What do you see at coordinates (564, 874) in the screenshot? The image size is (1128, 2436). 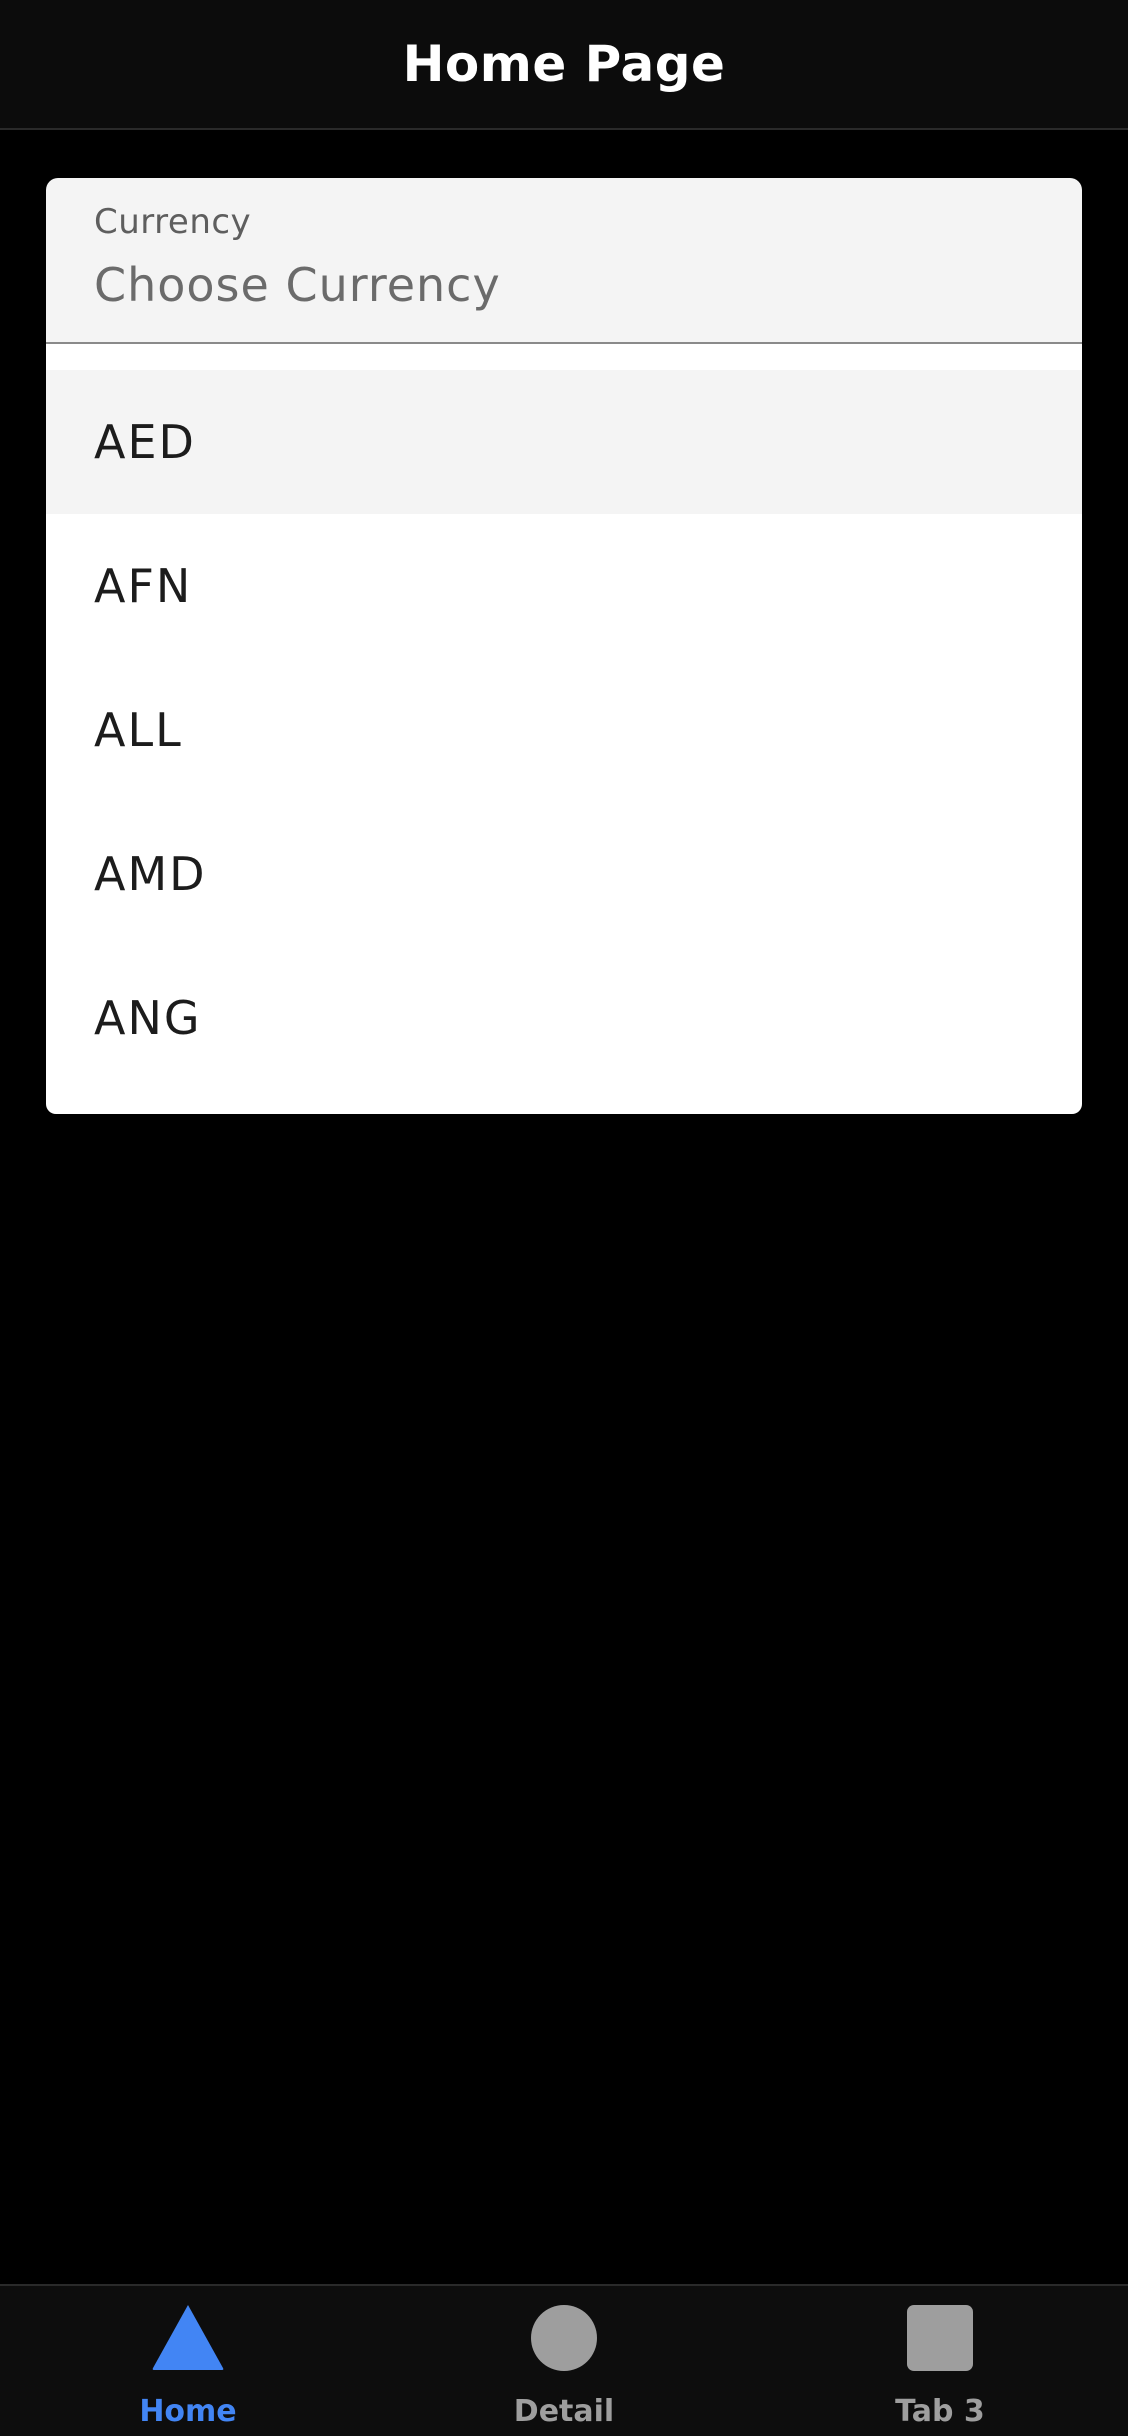 I see `currency-option-amd: AMD` at bounding box center [564, 874].